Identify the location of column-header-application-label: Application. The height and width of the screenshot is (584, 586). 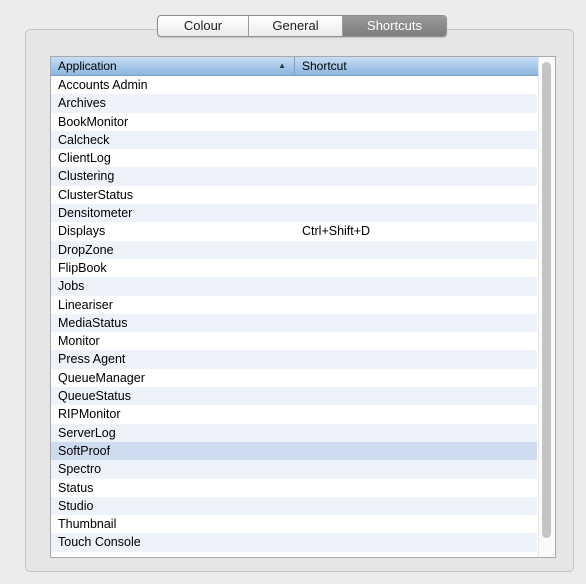
(87, 66).